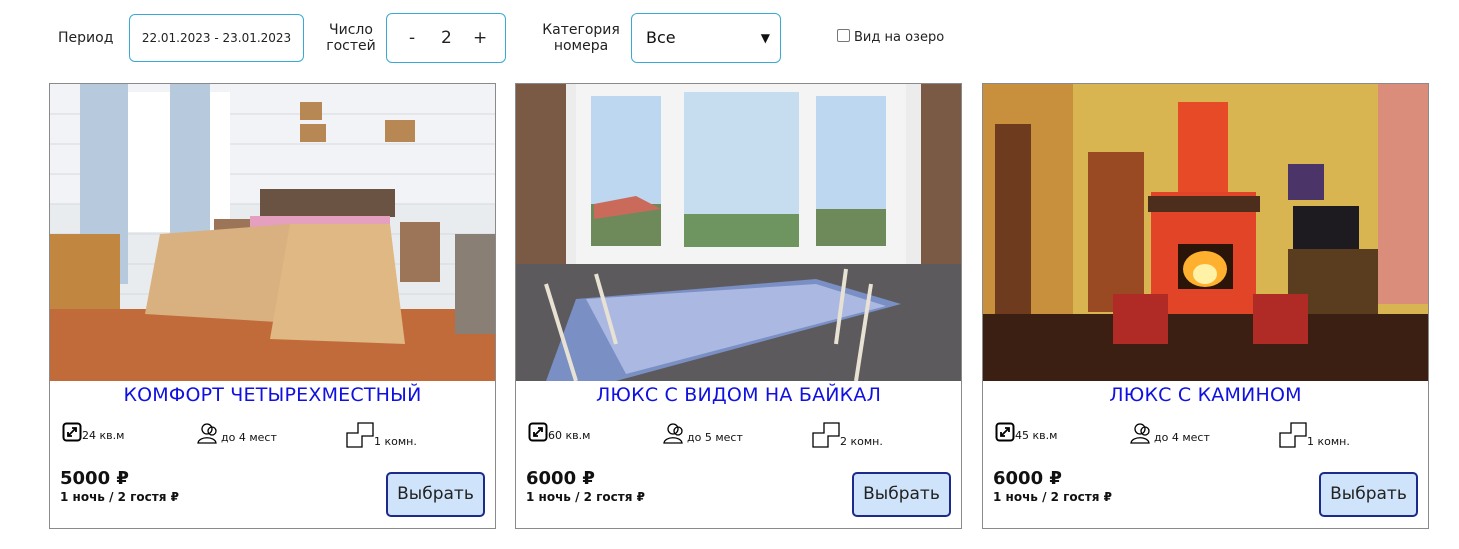  I want to click on room-area: 45 кв.м, so click(1026, 432).